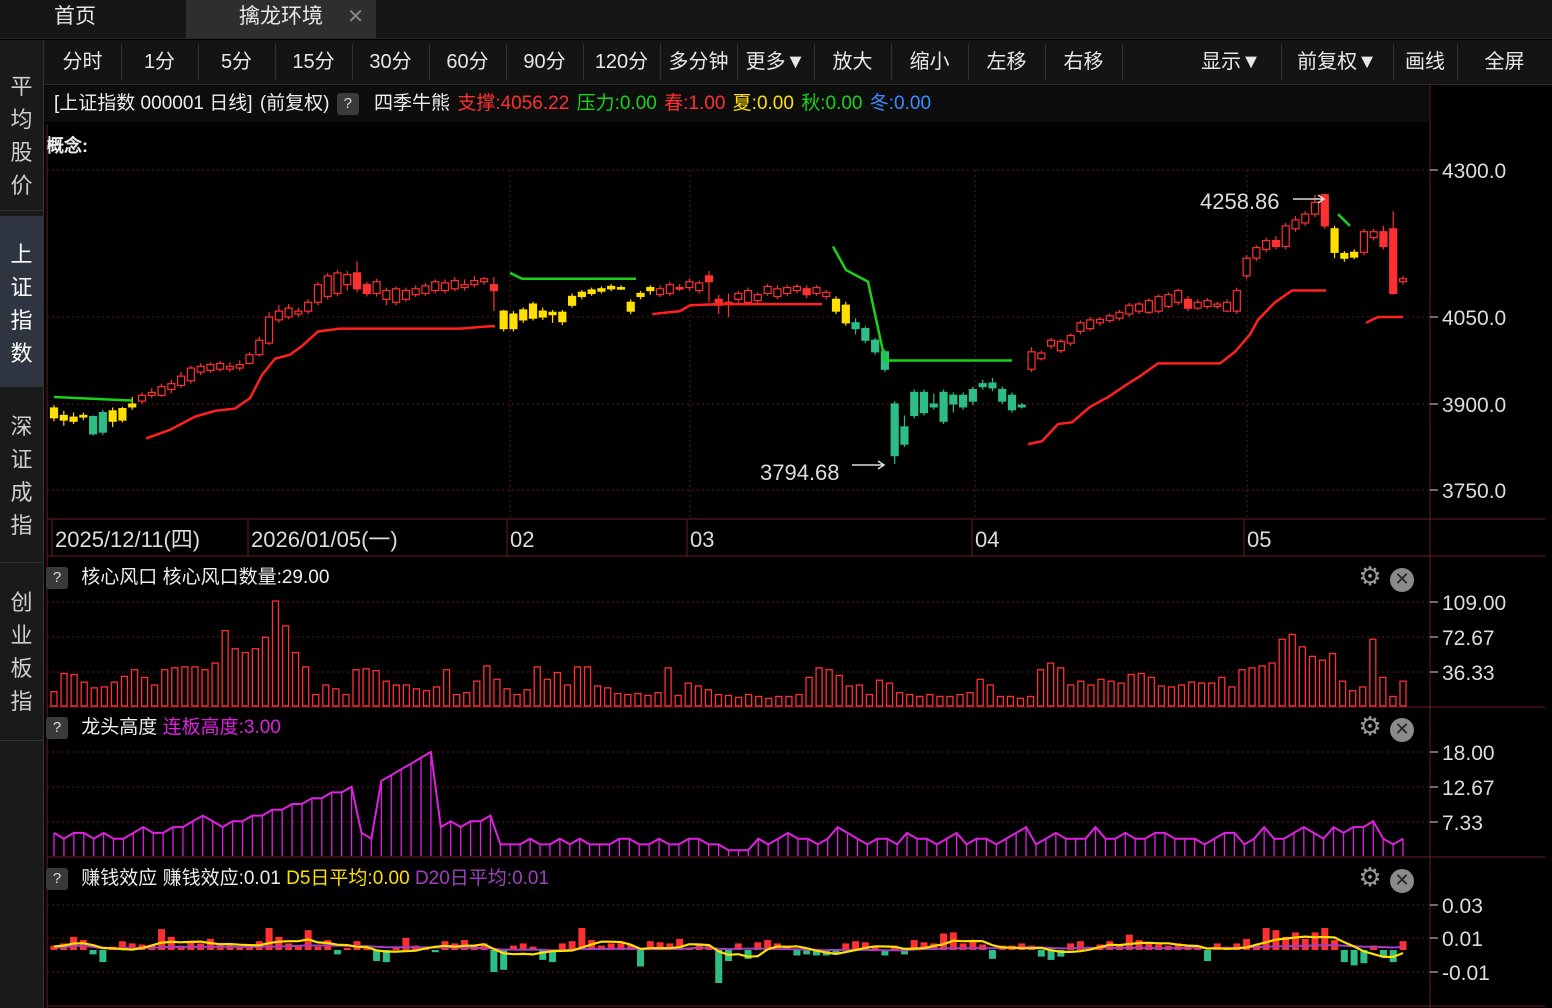  Describe the element at coordinates (728, 801) in the screenshot. I see `p2-line` at that location.